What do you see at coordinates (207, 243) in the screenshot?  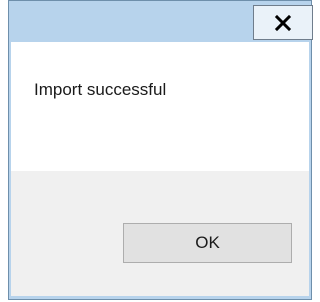 I see `ok-button: OK` at bounding box center [207, 243].